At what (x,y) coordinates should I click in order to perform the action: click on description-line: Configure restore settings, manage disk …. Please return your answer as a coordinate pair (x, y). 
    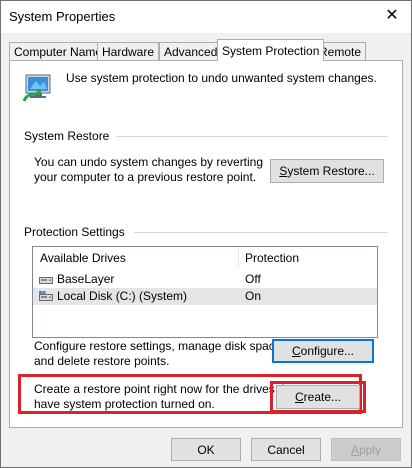
    Looking at the image, I should click on (159, 346).